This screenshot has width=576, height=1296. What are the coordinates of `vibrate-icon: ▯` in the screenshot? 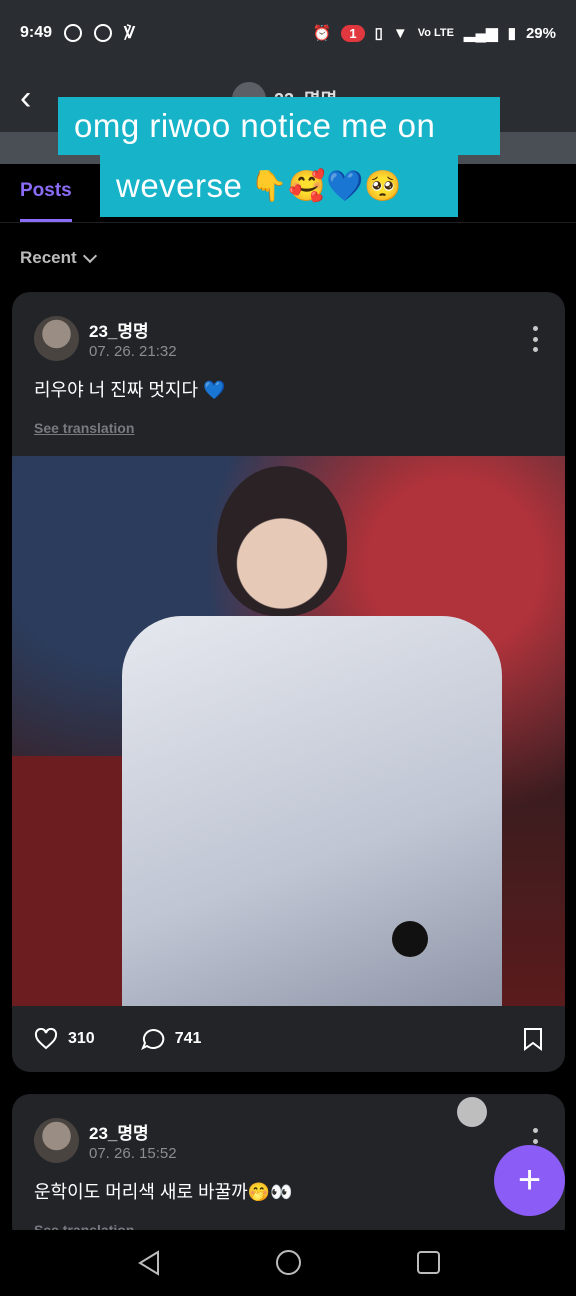 It's located at (378, 33).